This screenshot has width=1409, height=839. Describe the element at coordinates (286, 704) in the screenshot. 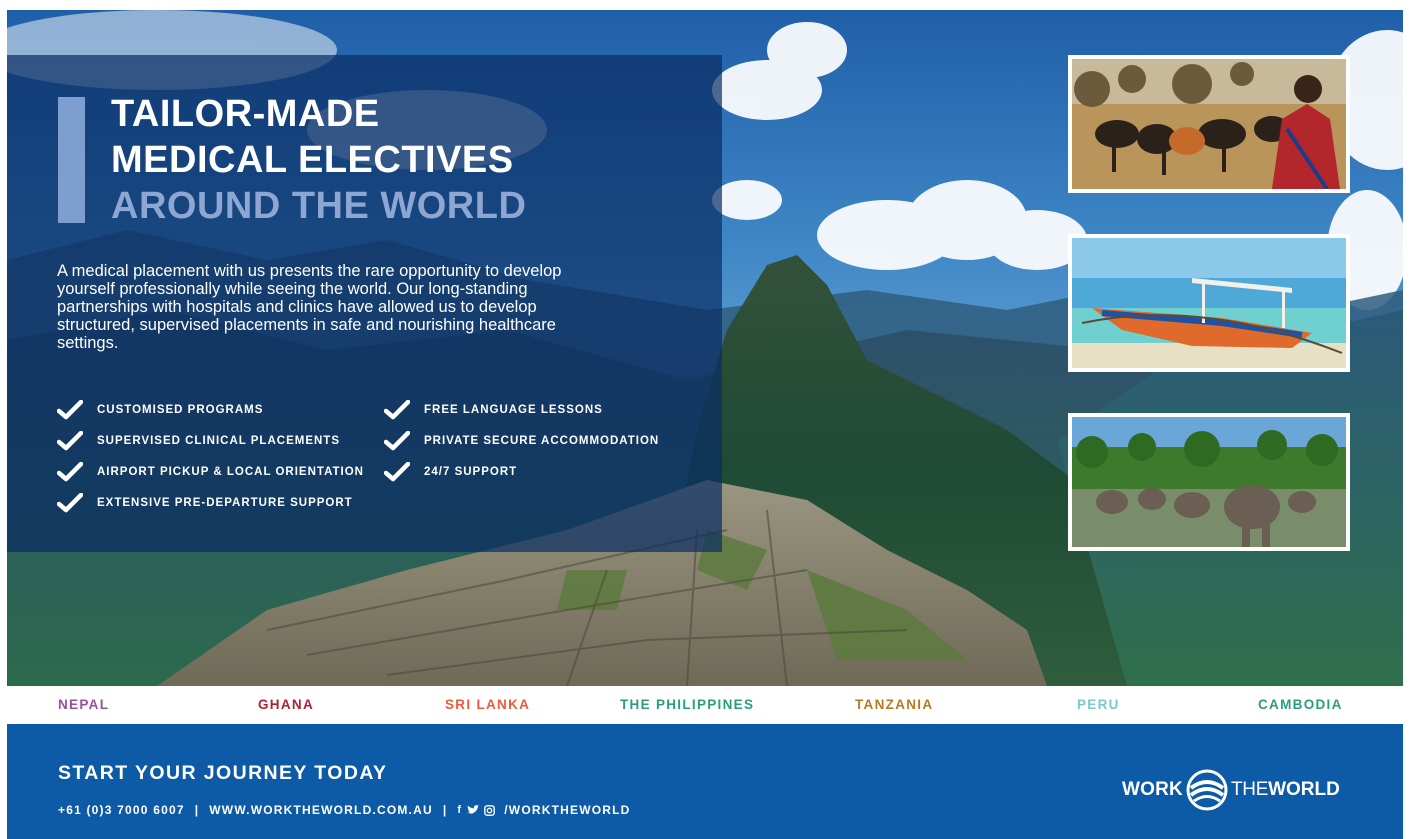

I see `country-ghana: GHANA` at that location.